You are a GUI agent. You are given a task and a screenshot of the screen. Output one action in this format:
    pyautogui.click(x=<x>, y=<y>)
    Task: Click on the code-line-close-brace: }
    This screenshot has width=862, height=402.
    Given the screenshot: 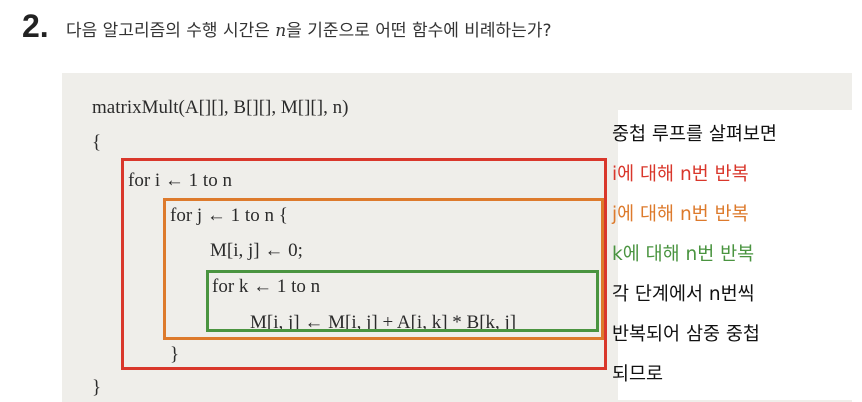 What is the action you would take?
    pyautogui.click(x=97, y=387)
    